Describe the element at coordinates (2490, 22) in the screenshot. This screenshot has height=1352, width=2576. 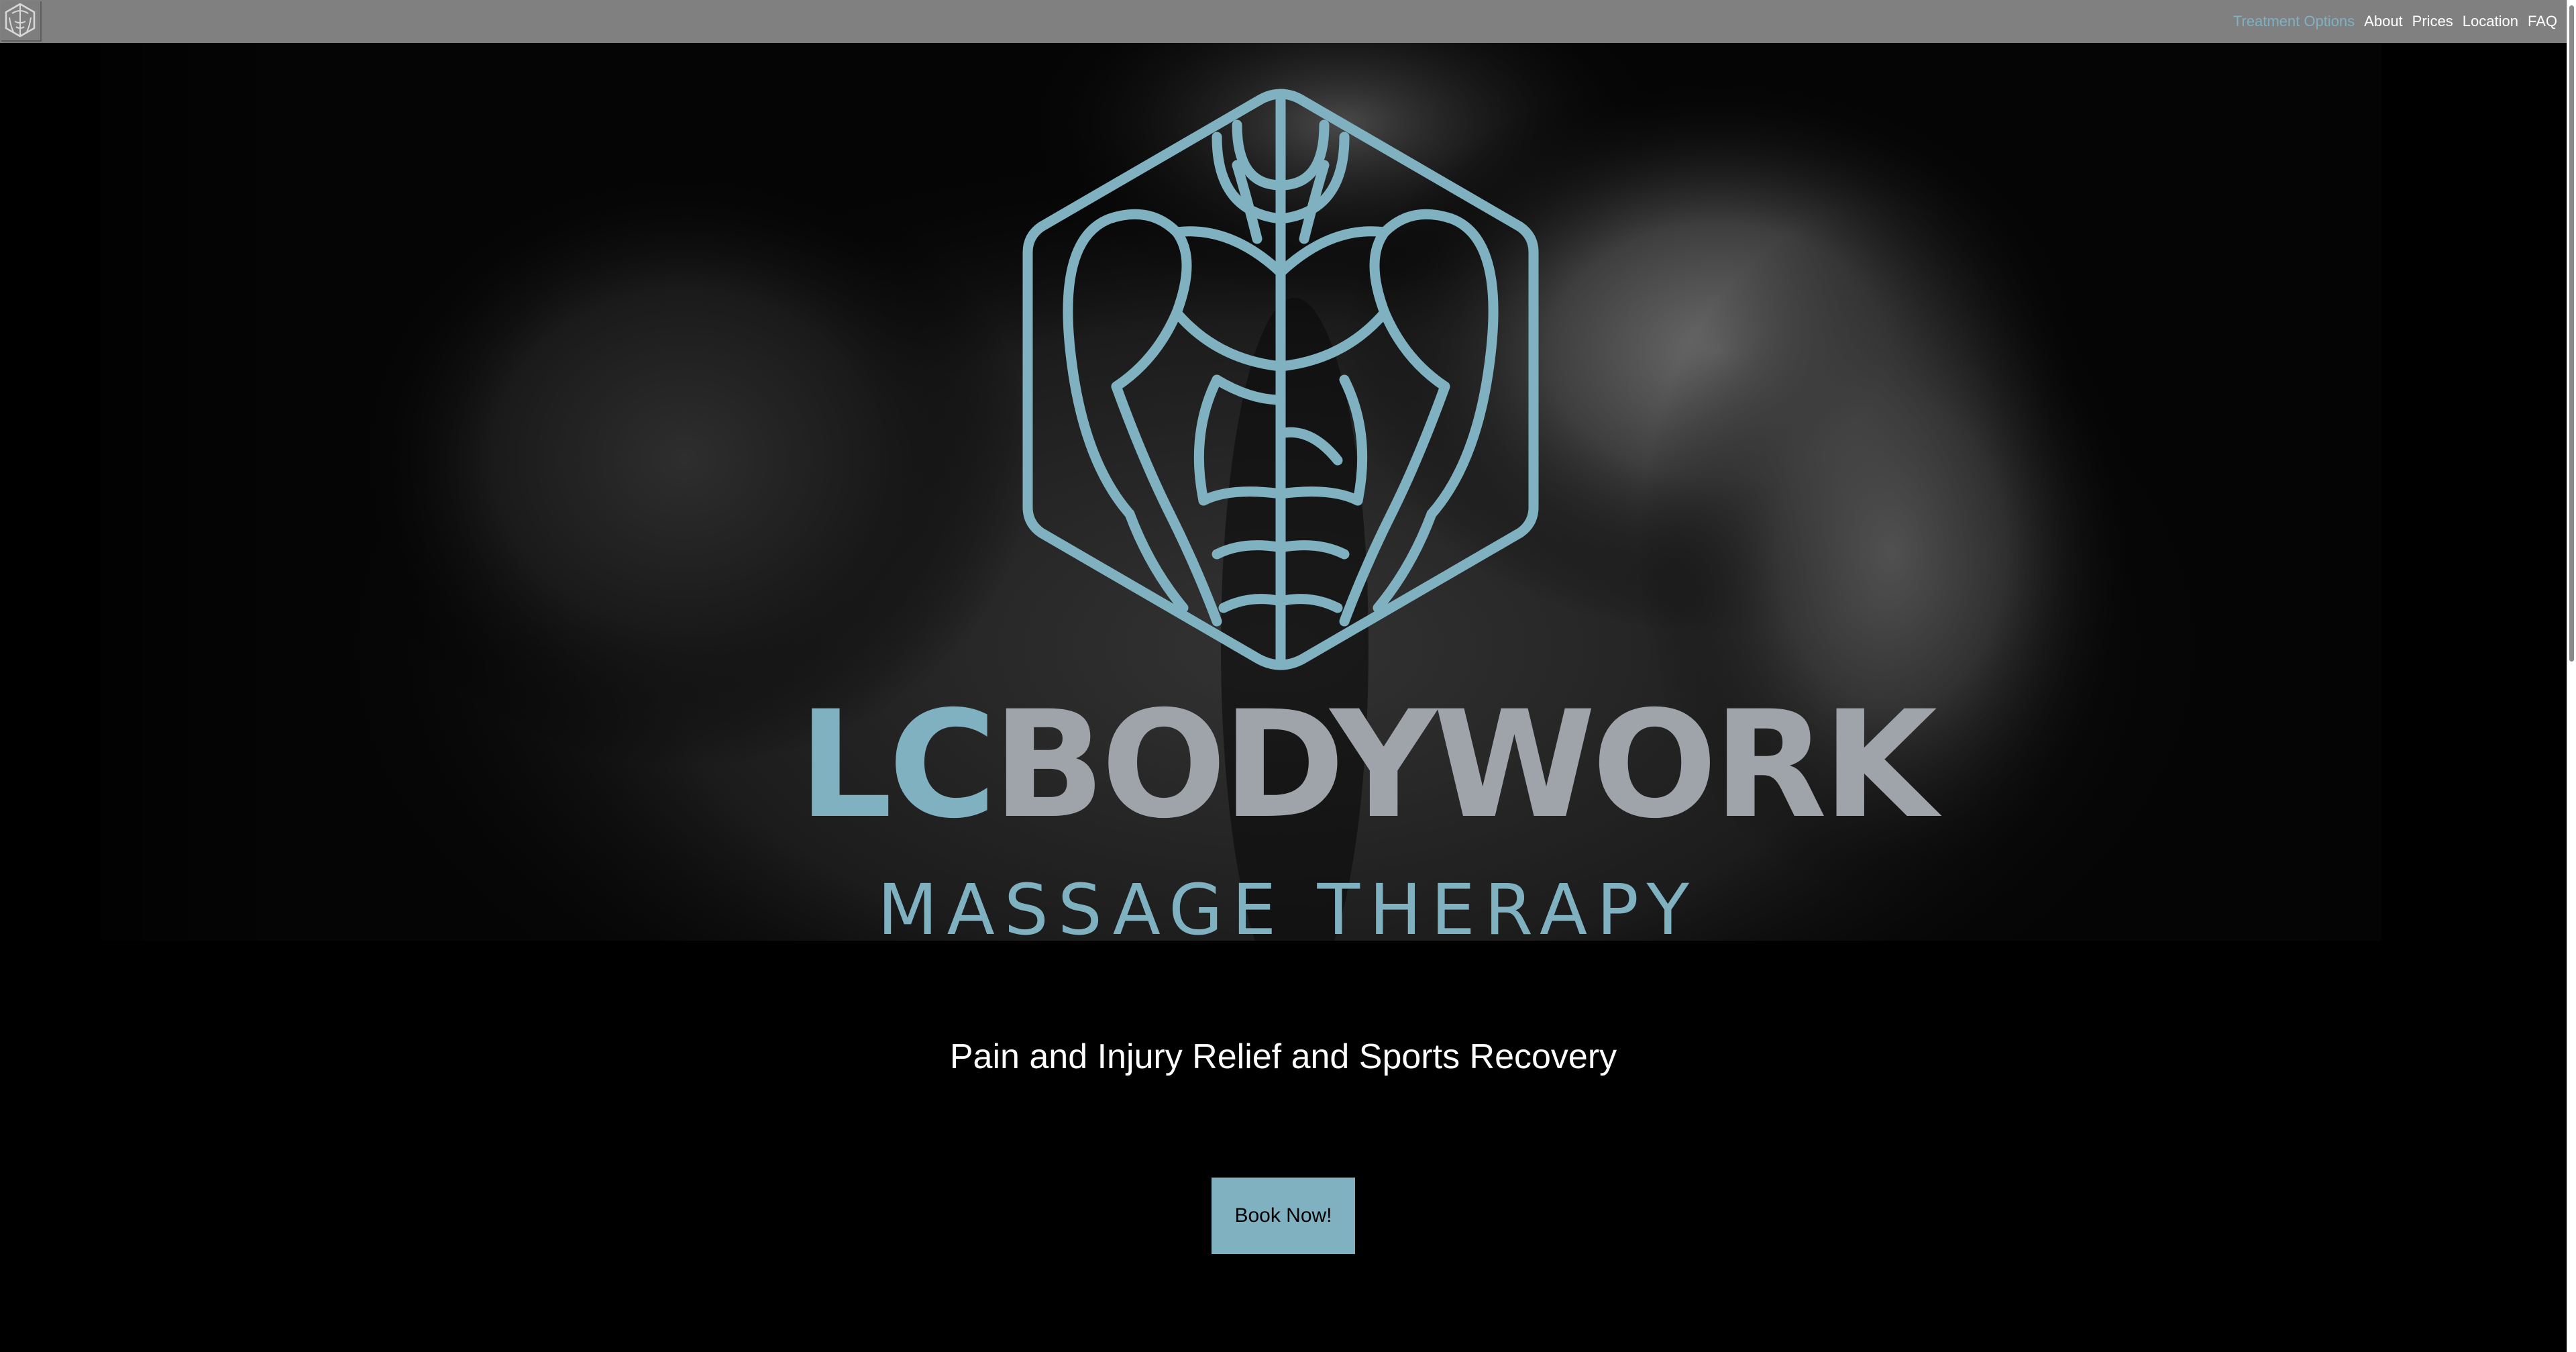
I see `nav-link-location: Location` at that location.